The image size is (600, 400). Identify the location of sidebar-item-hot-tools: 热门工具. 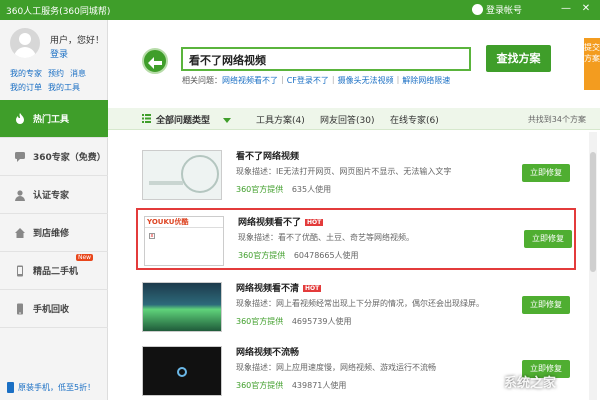
(54, 119).